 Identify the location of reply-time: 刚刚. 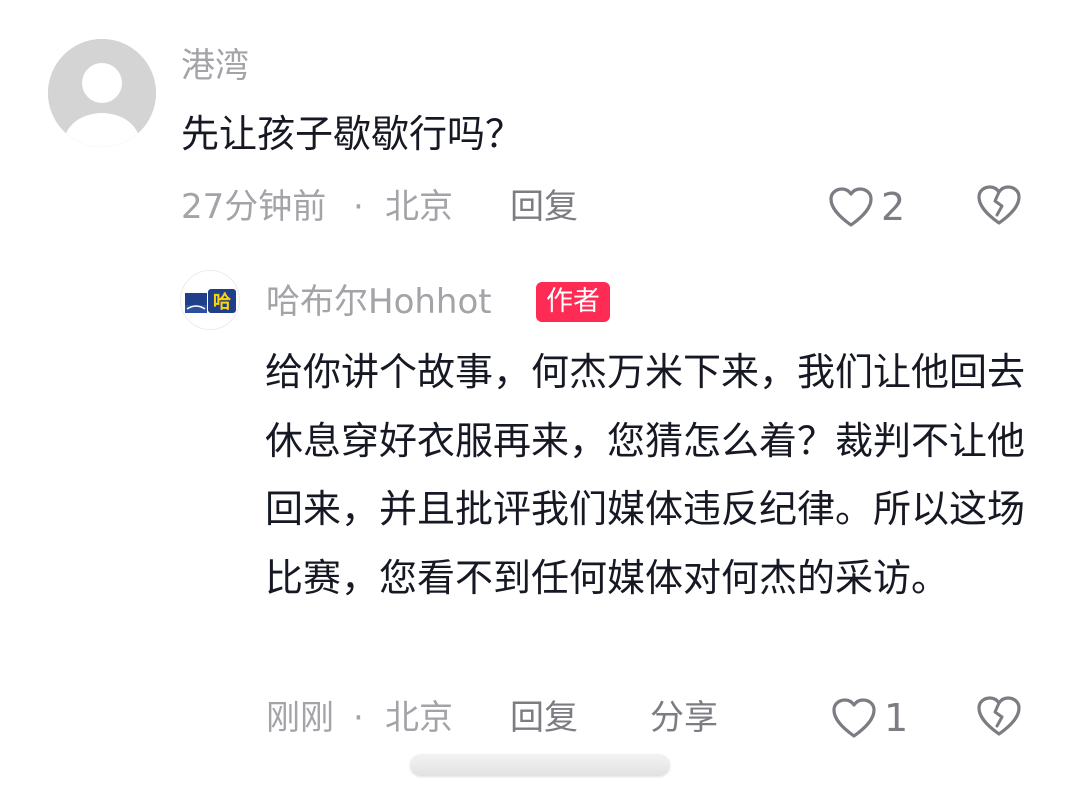
(300, 718).